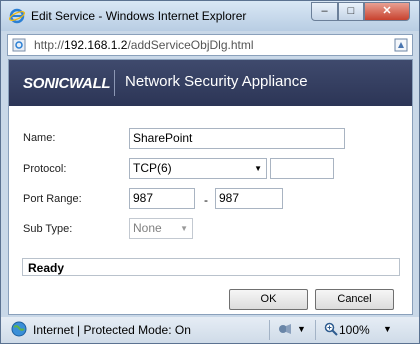 The width and height of the screenshot is (420, 344). What do you see at coordinates (114, 83) in the screenshot?
I see `banner-divider` at bounding box center [114, 83].